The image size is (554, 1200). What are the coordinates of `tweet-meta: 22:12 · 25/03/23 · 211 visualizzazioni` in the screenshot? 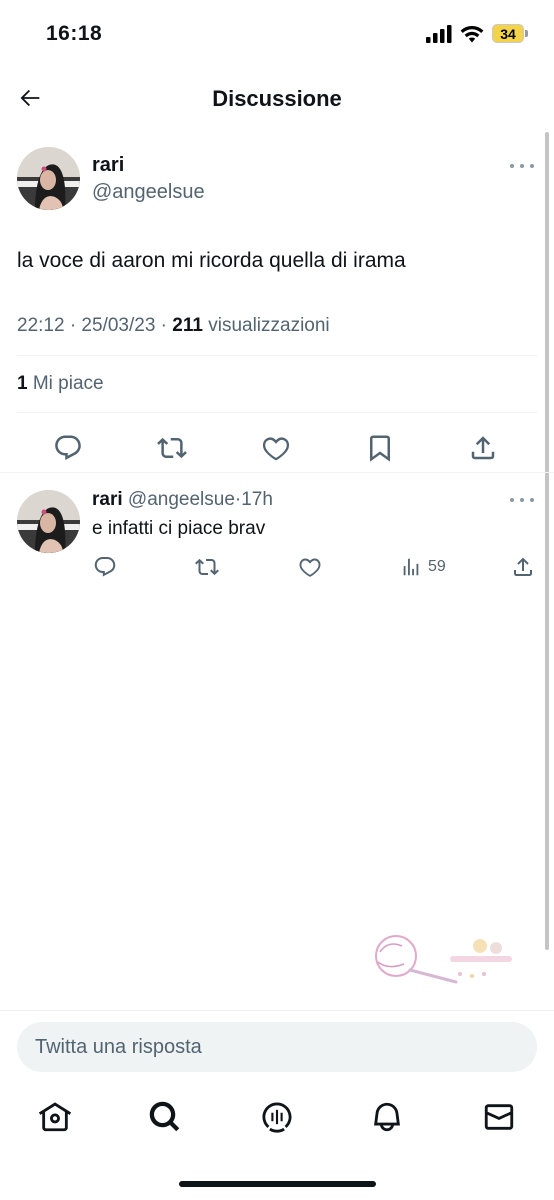 It's located at (173, 326).